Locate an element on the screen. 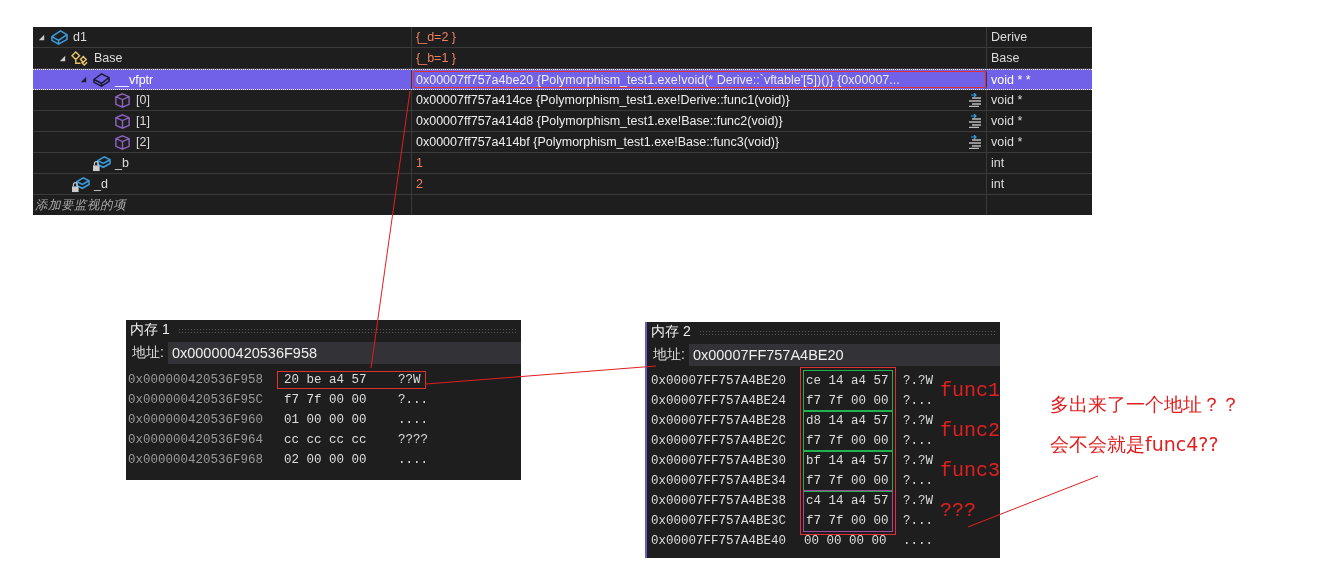 The height and width of the screenshot is (582, 1318). variable-name: d1 is located at coordinates (80, 37).